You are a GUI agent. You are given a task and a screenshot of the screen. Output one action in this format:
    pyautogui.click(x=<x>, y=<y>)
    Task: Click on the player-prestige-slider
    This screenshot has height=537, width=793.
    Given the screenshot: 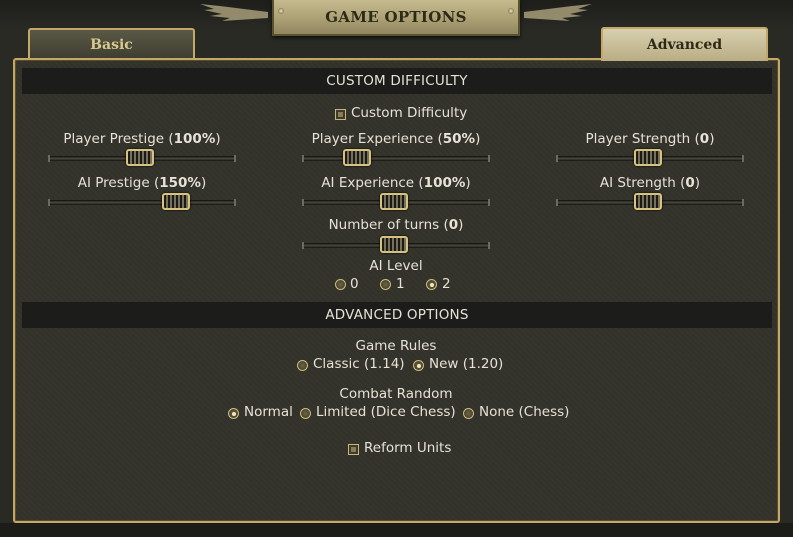 What is the action you would take?
    pyautogui.click(x=142, y=157)
    